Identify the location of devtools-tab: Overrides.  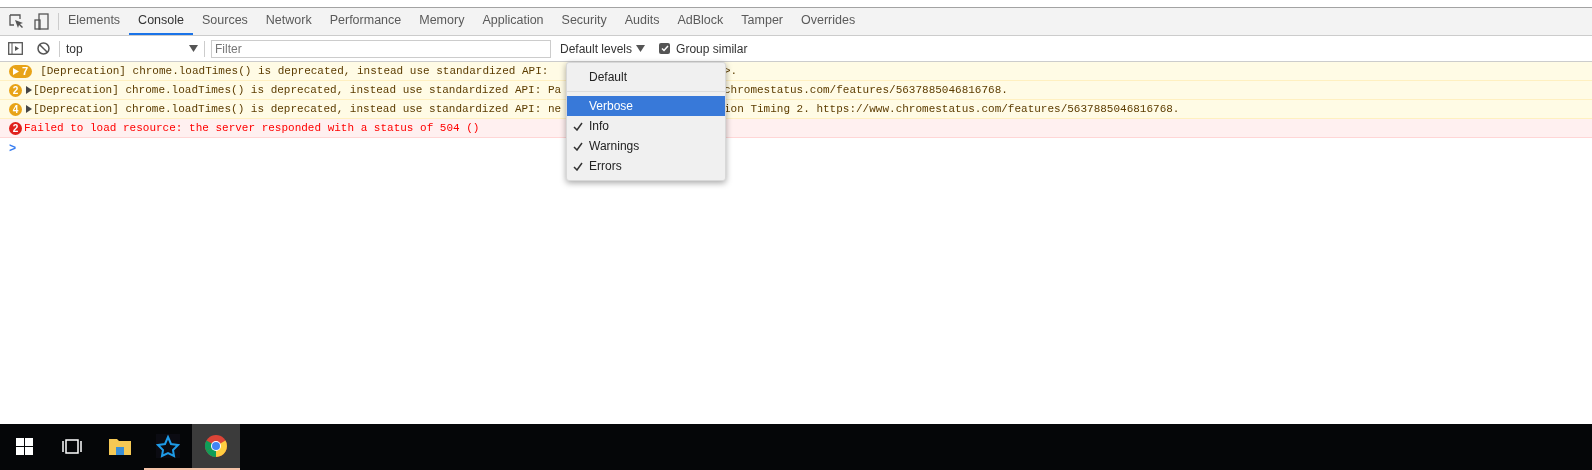
(828, 21).